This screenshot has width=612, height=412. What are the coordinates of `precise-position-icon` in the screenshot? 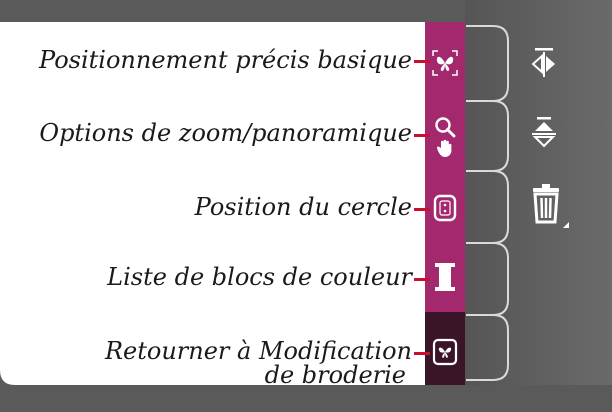 It's located at (445, 63).